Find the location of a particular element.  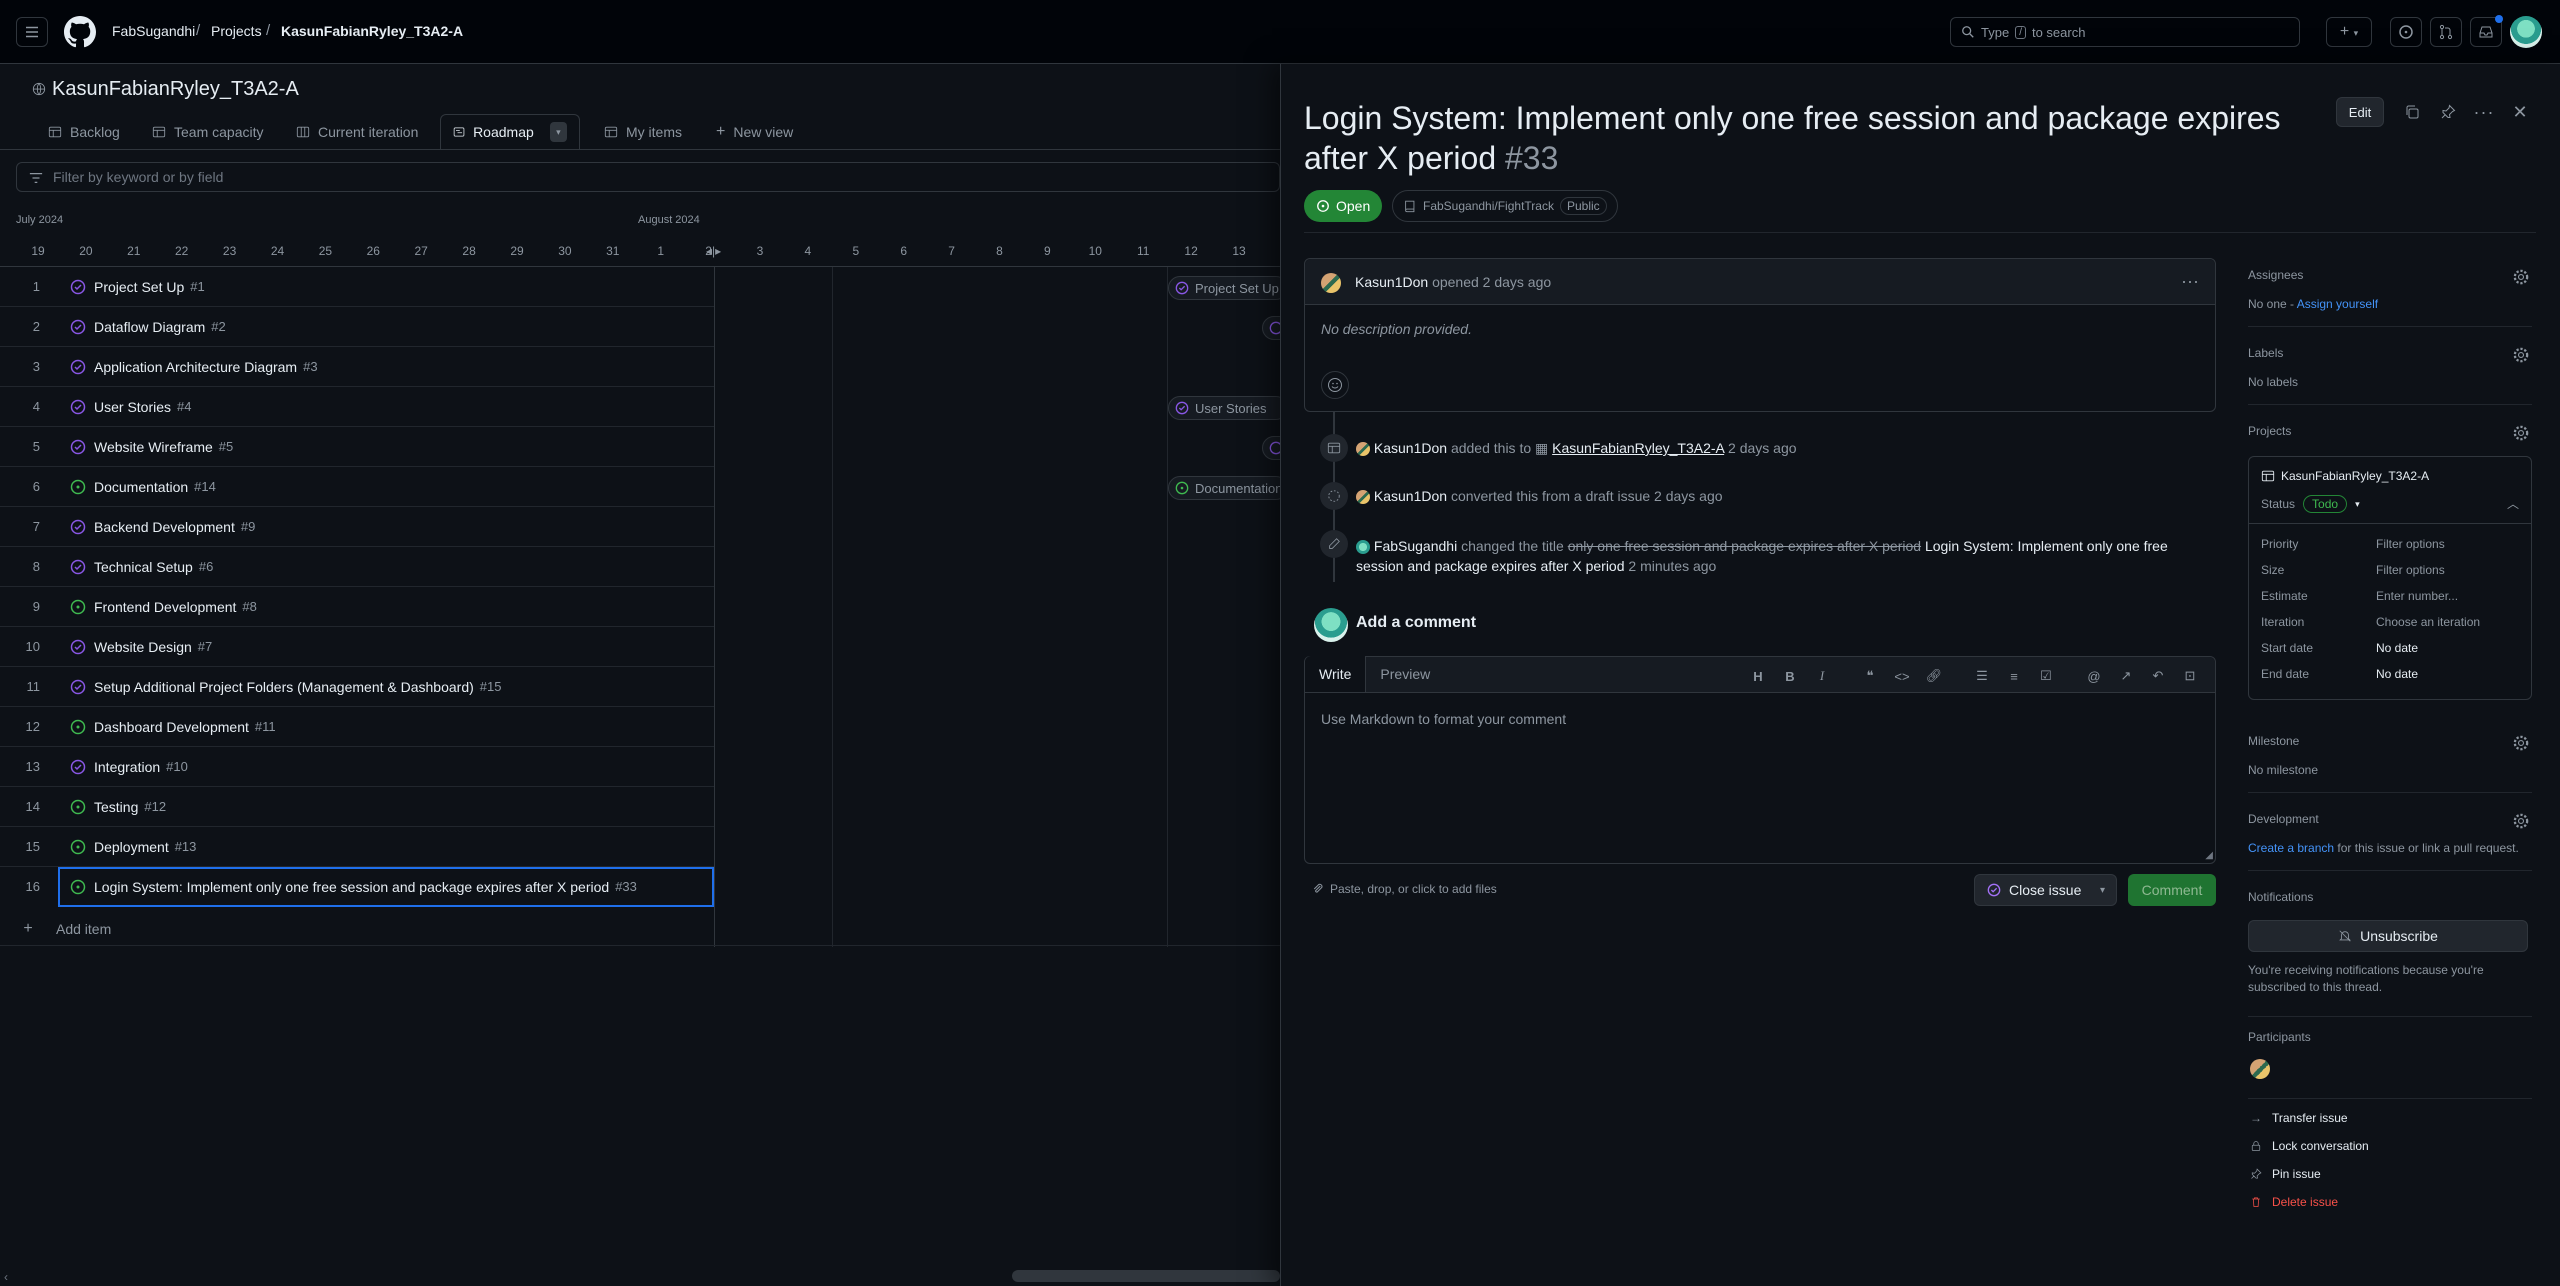

transfer-issue-action: → Transfer issue is located at coordinates (2299, 1118).